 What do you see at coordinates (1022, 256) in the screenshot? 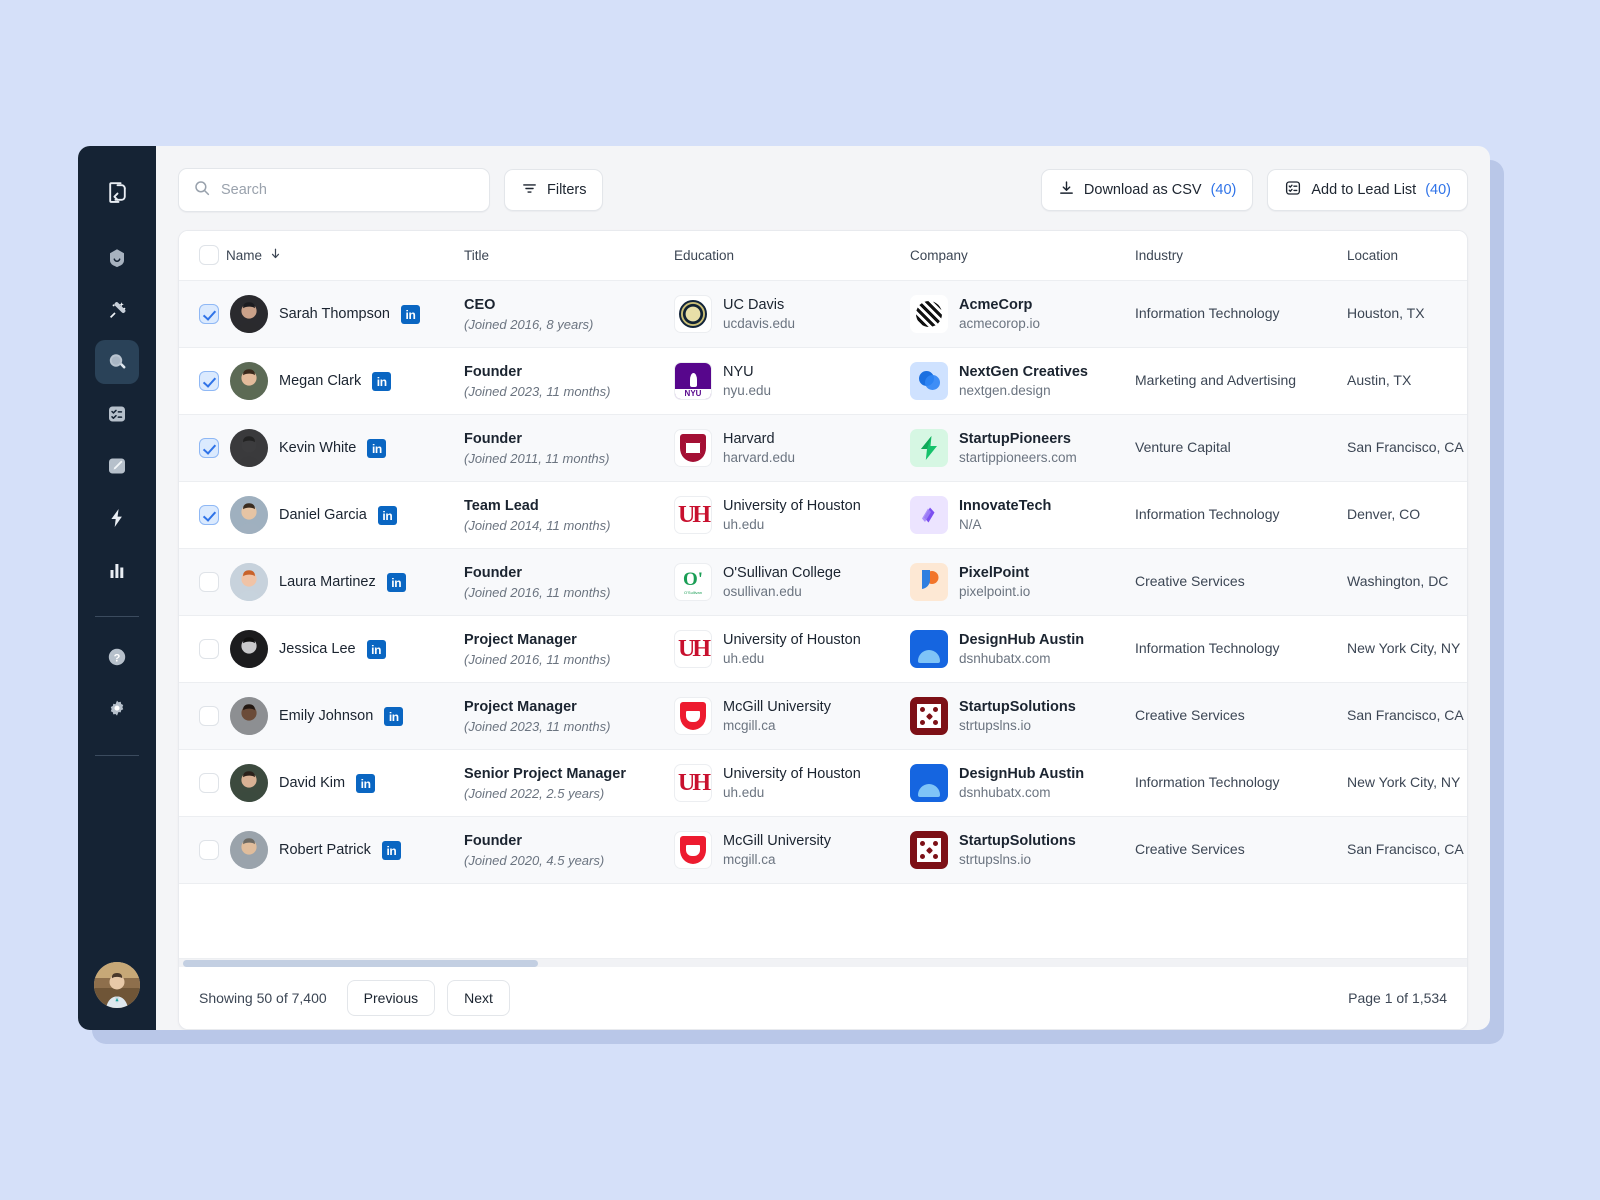
I see `column-header-company: Company` at bounding box center [1022, 256].